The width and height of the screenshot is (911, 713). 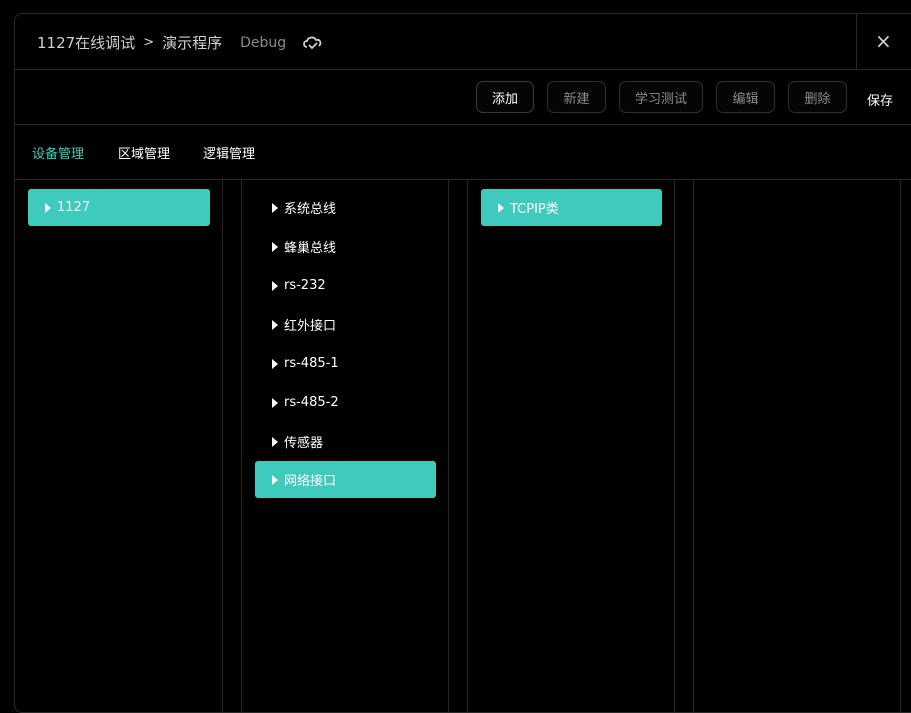 What do you see at coordinates (313, 43) in the screenshot?
I see `cloud-sync-icon` at bounding box center [313, 43].